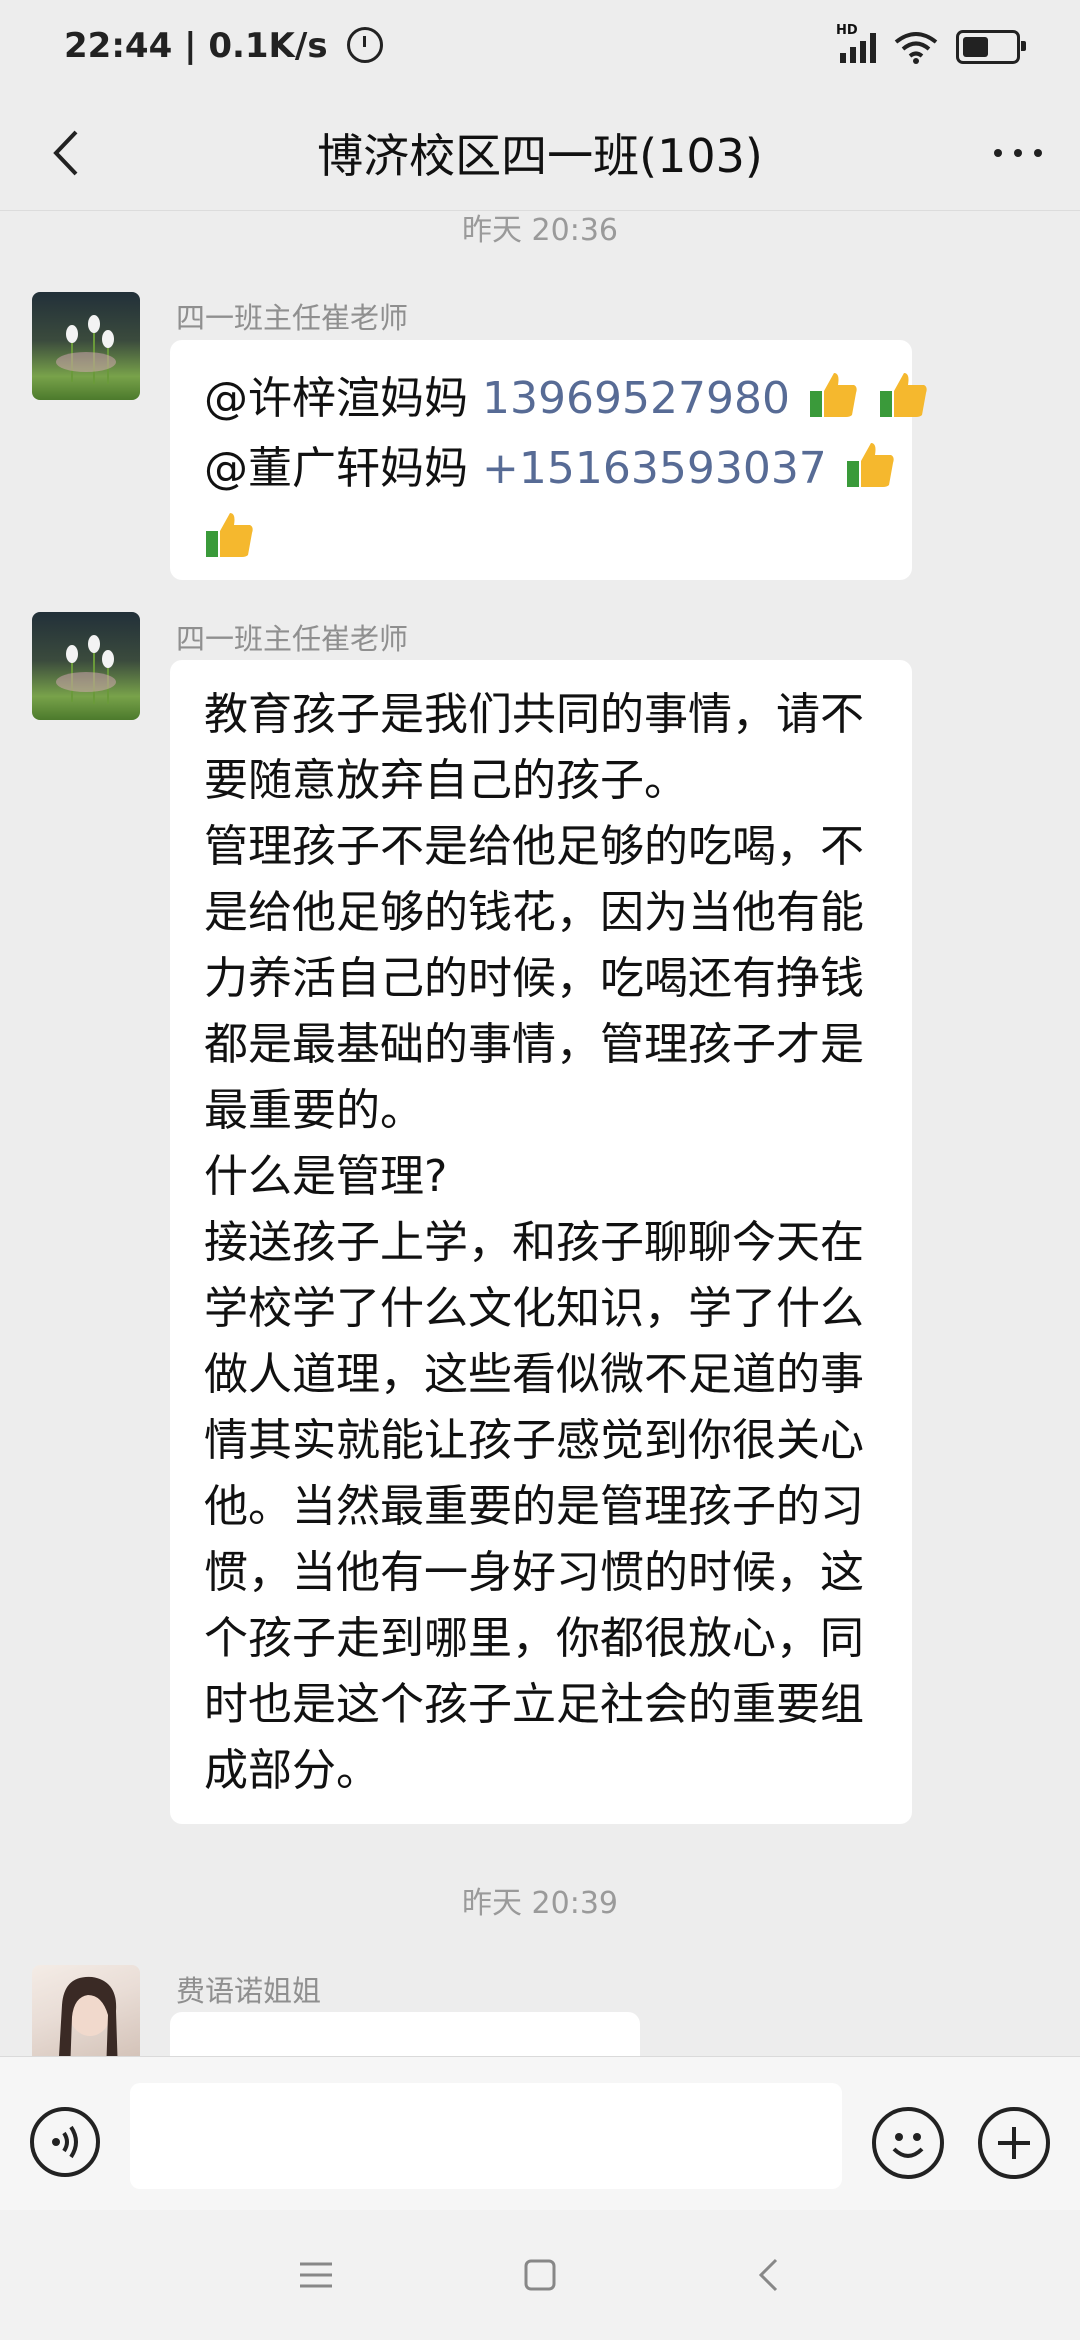  I want to click on plus-button, so click(1014, 2143).